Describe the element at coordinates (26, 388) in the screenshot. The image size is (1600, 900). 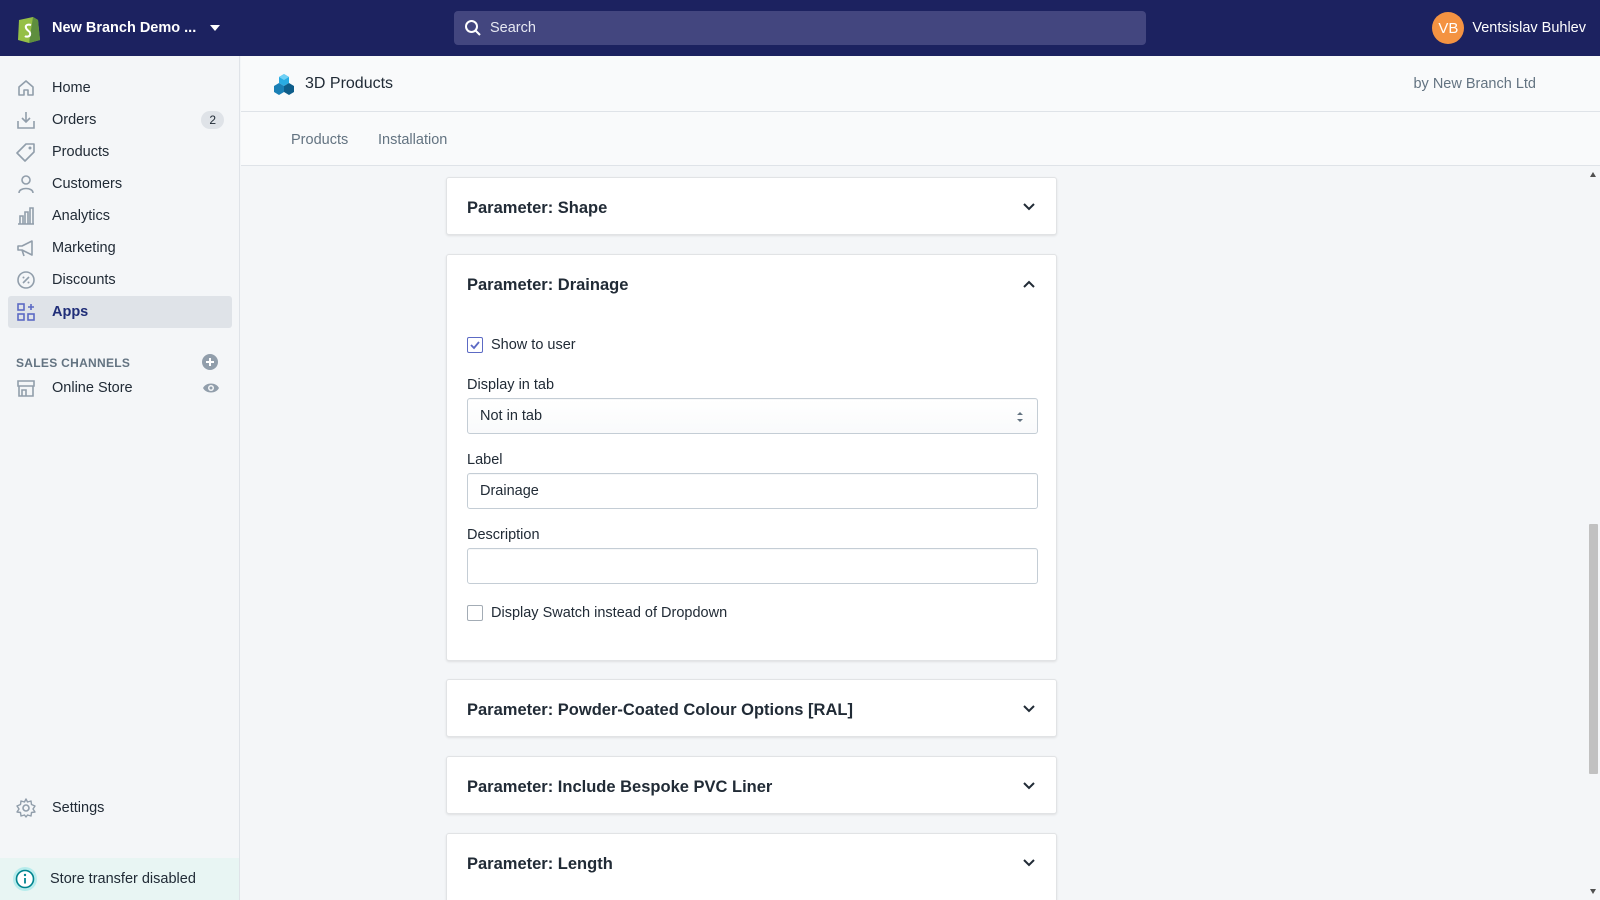
I see `store-icon` at that location.